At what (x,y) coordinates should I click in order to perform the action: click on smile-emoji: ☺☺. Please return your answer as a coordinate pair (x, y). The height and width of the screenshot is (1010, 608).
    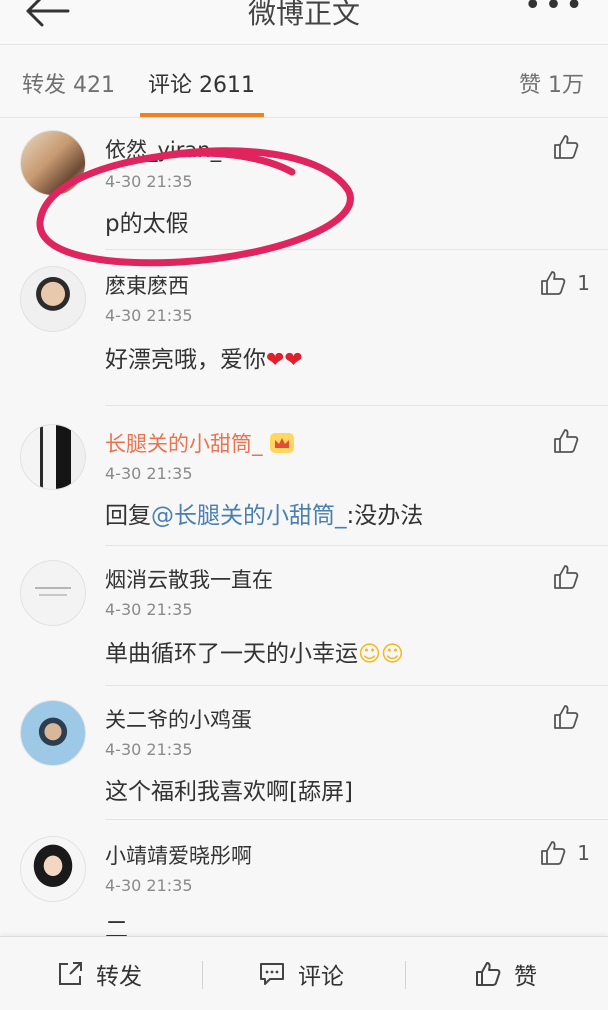
    Looking at the image, I should click on (381, 654).